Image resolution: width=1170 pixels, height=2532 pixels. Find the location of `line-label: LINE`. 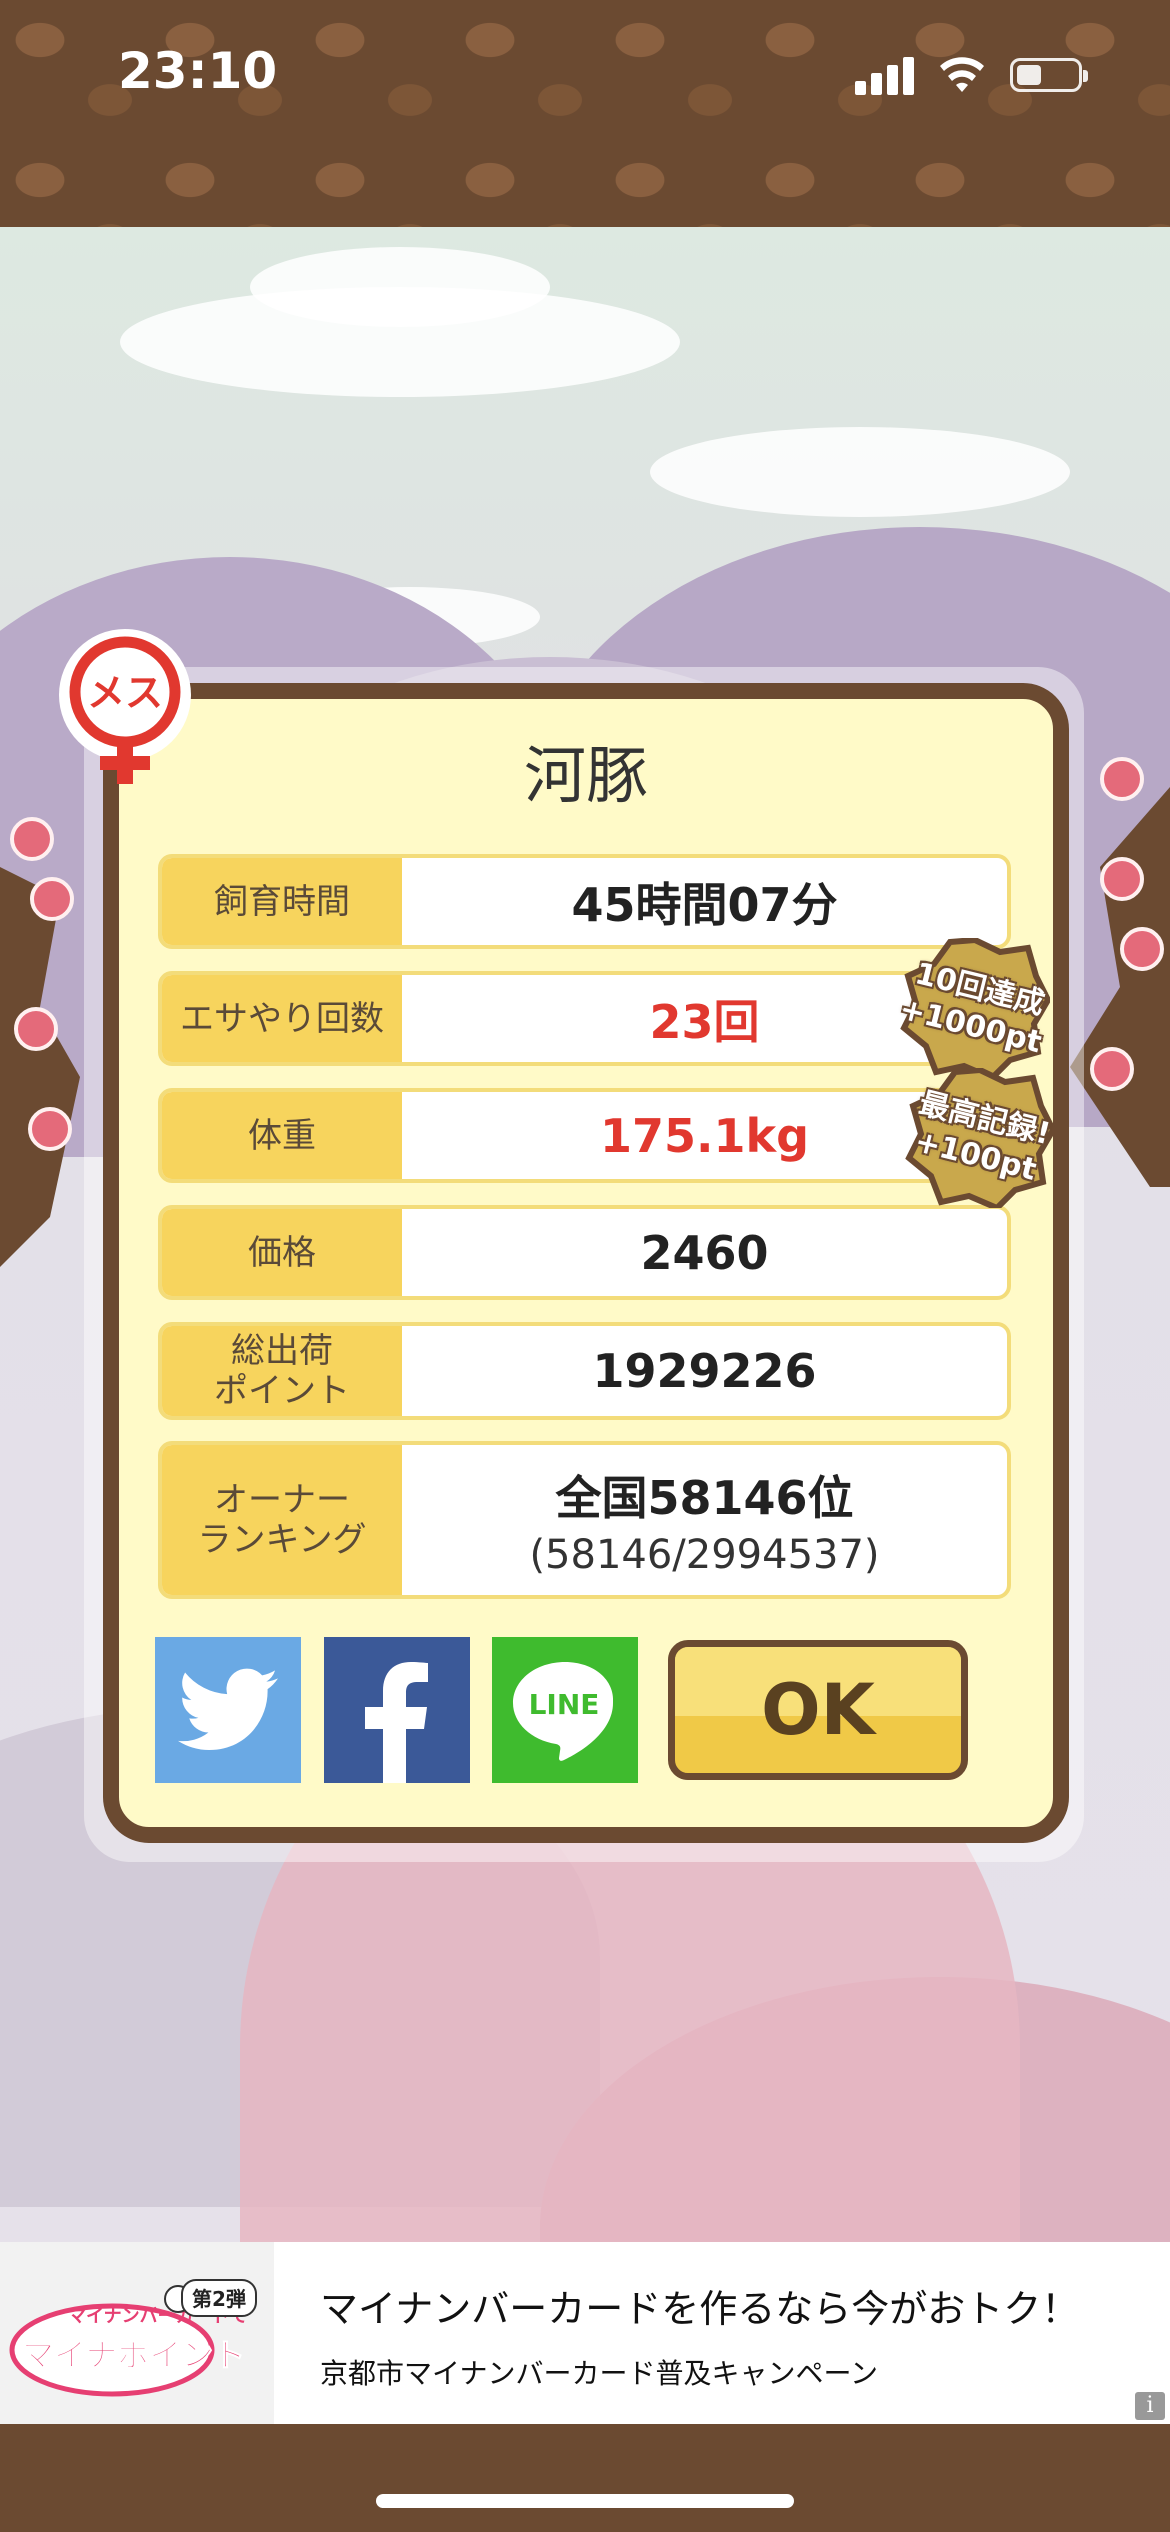

line-label: LINE is located at coordinates (564, 1704).